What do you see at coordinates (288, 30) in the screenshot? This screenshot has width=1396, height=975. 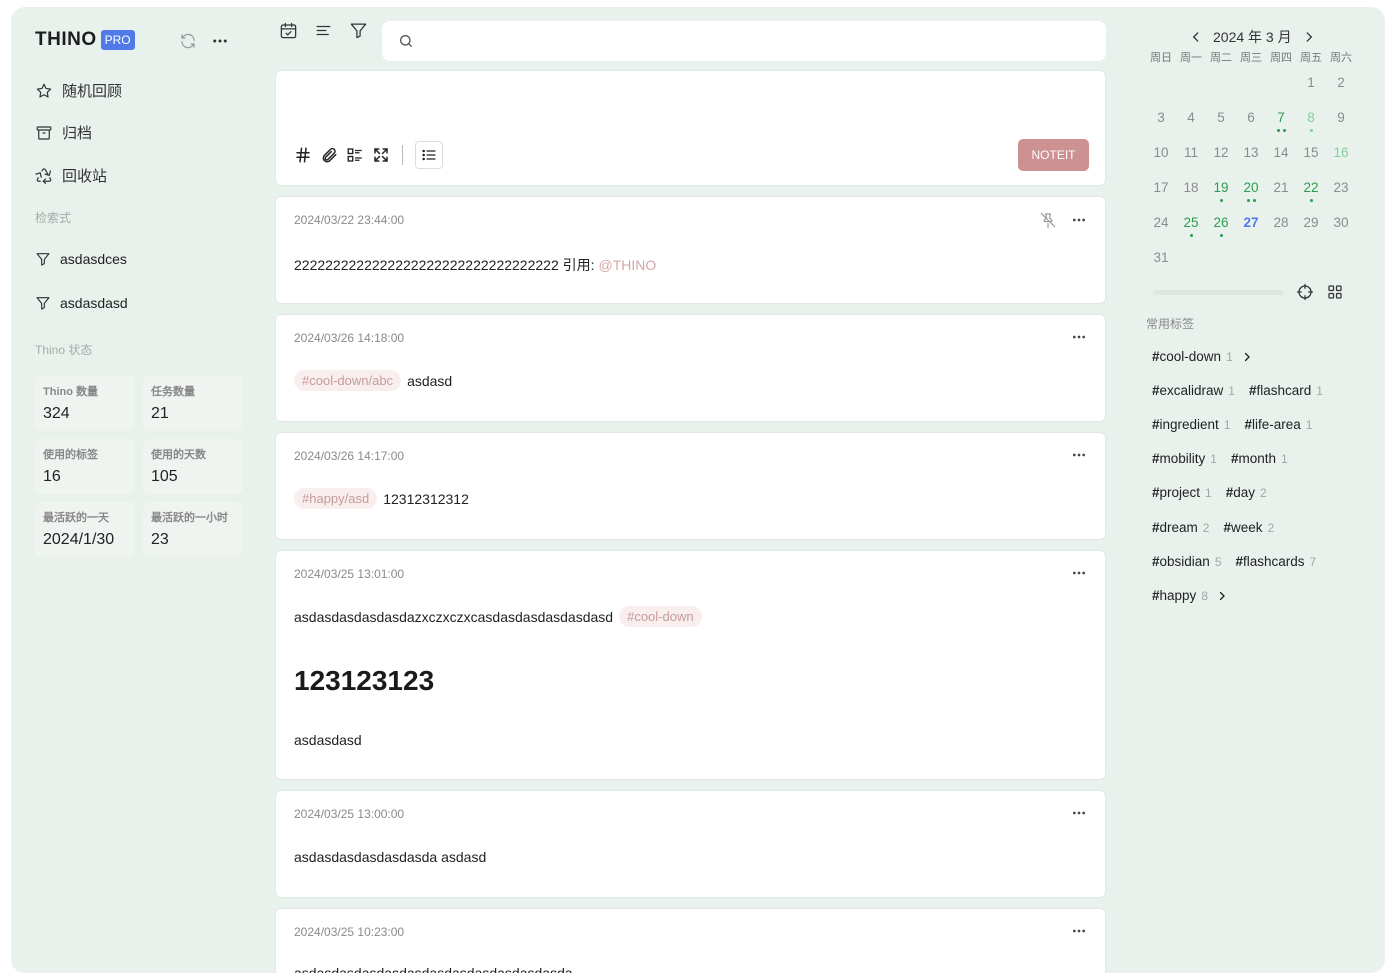 I see `calendar-check-icon` at bounding box center [288, 30].